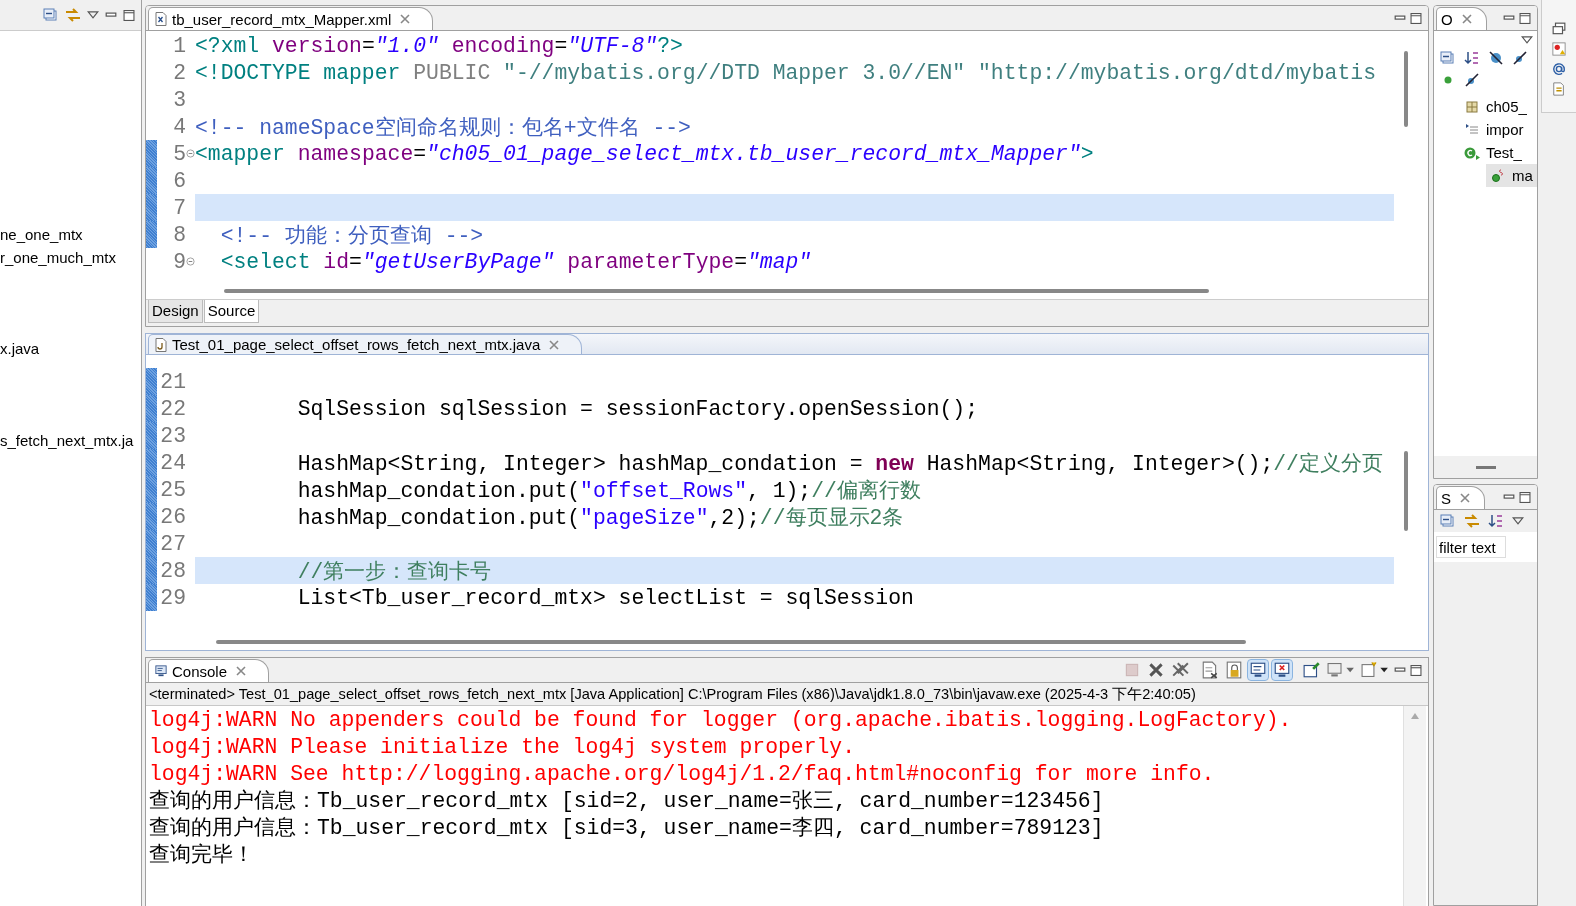  What do you see at coordinates (1471, 547) in the screenshot?
I see `filter-field: filter text` at bounding box center [1471, 547].